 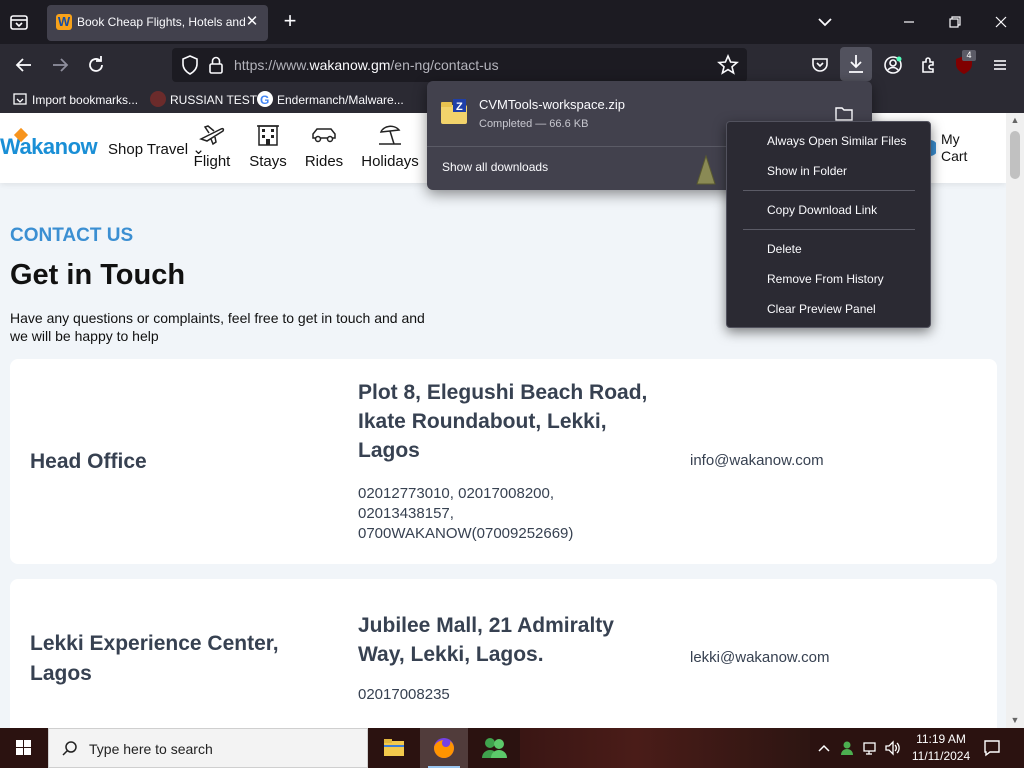 I want to click on clock-time: 11:19 AM, so click(x=941, y=739).